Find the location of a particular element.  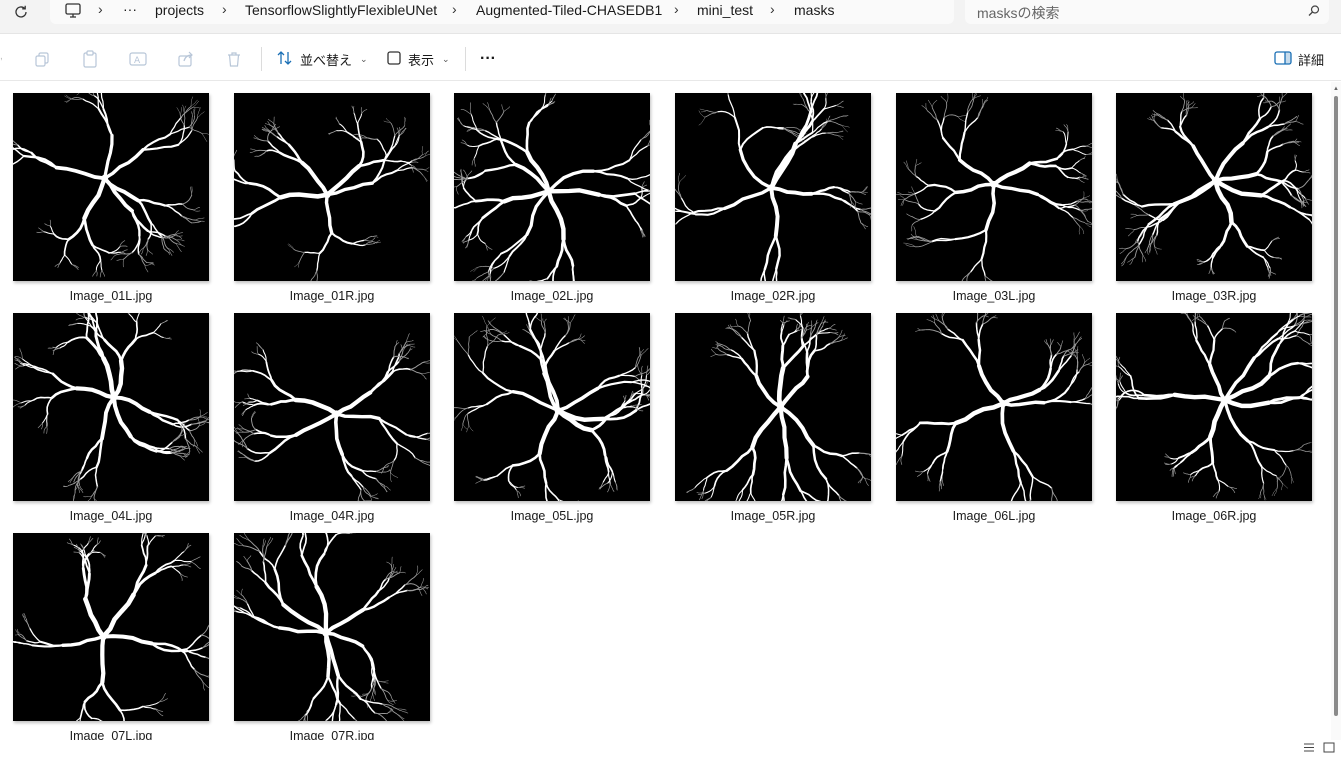

file-tile: Image_06L.jpg is located at coordinates (994, 408).